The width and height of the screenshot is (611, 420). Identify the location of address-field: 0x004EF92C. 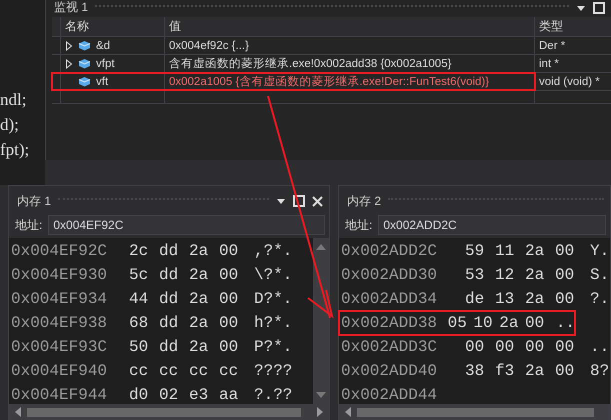
(186, 225).